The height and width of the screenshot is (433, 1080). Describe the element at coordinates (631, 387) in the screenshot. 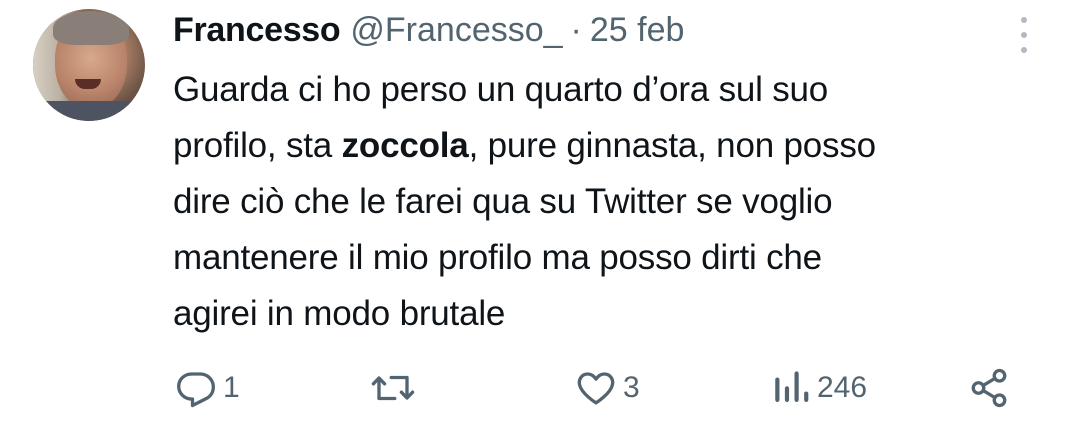

I see `like-count: 3` at that location.